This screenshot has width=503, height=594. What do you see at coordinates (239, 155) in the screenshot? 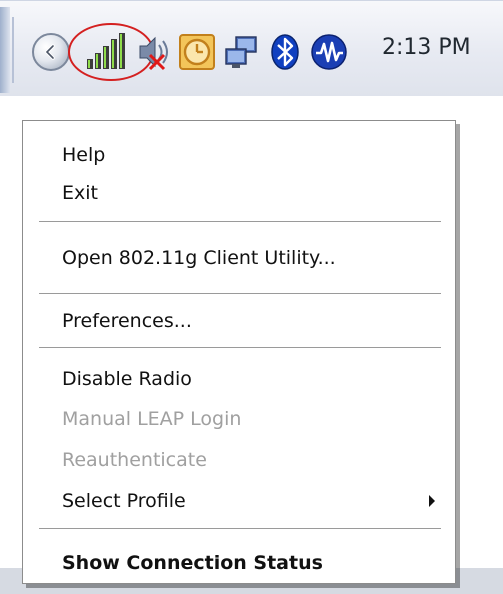
I see `menu-item-help: Help` at bounding box center [239, 155].